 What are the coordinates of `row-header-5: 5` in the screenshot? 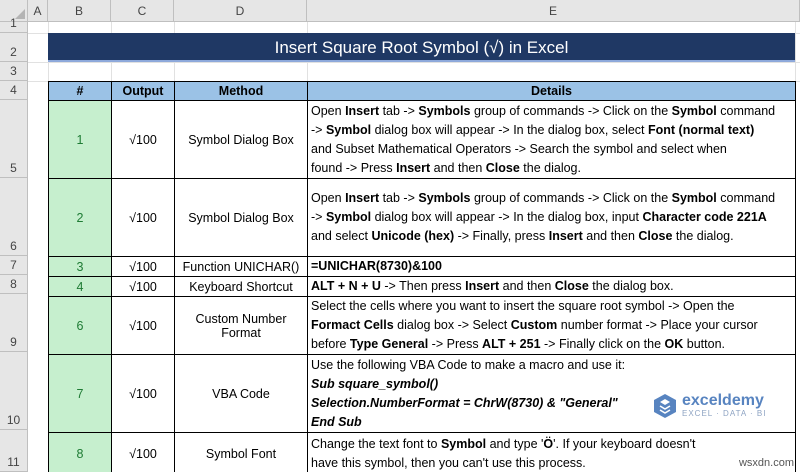 It's located at (14, 139).